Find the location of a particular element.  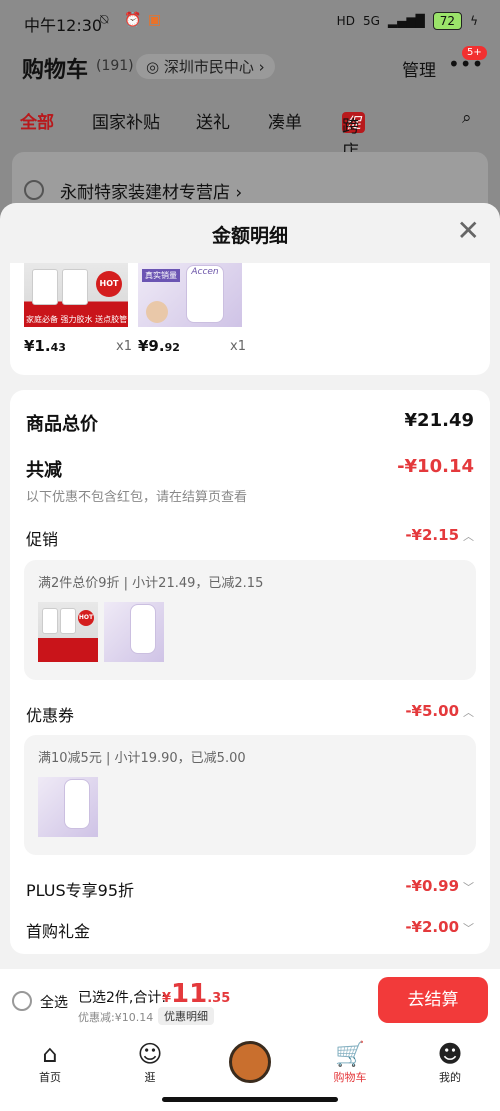

select-all-checkbox is located at coordinates (22, 1001).